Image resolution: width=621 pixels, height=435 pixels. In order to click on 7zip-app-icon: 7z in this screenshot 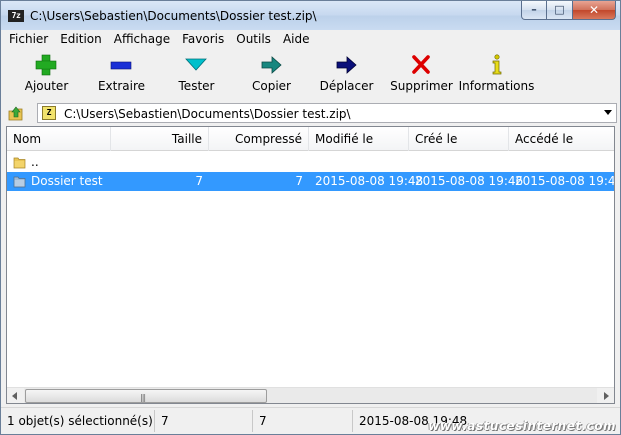, I will do `click(16, 16)`.